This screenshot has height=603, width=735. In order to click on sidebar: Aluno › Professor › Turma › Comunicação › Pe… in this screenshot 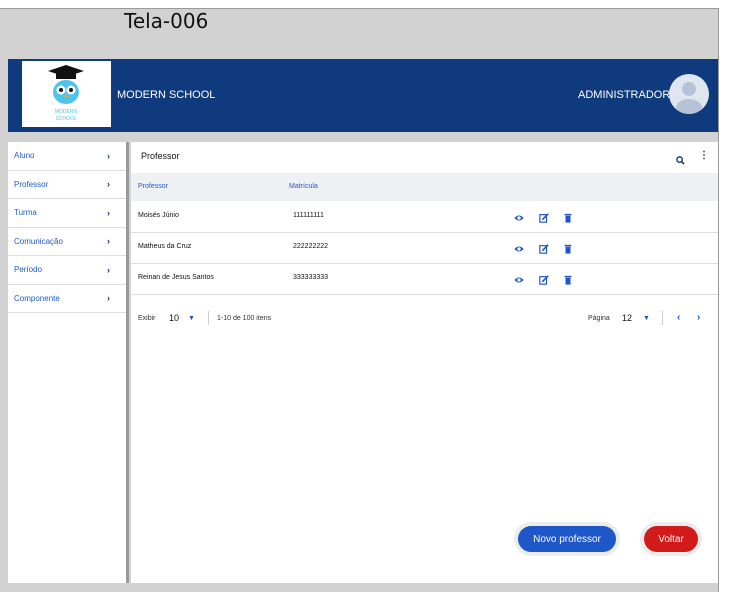, I will do `click(68, 362)`.